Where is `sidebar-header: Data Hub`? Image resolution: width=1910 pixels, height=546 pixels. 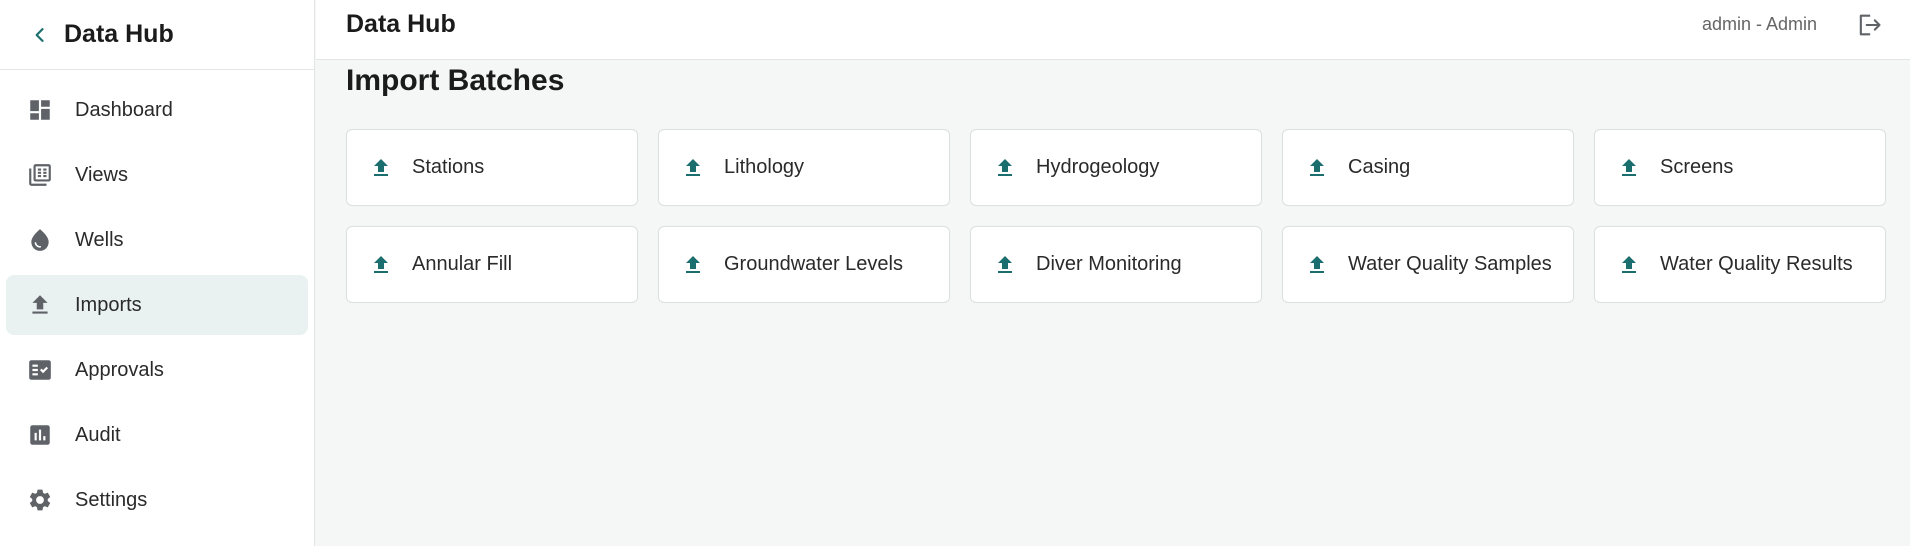
sidebar-header: Data Hub is located at coordinates (157, 35).